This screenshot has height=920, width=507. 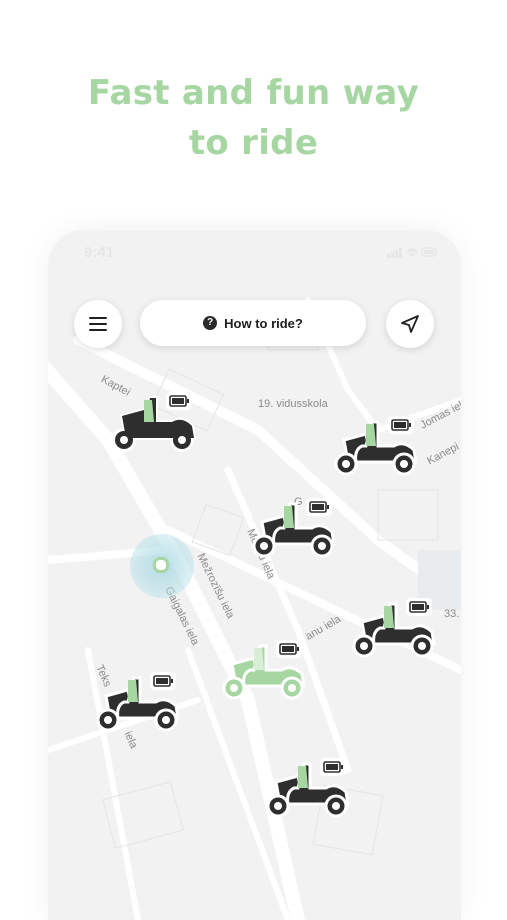 What do you see at coordinates (293, 404) in the screenshot?
I see `poi-label-school: 19. vidusskola` at bounding box center [293, 404].